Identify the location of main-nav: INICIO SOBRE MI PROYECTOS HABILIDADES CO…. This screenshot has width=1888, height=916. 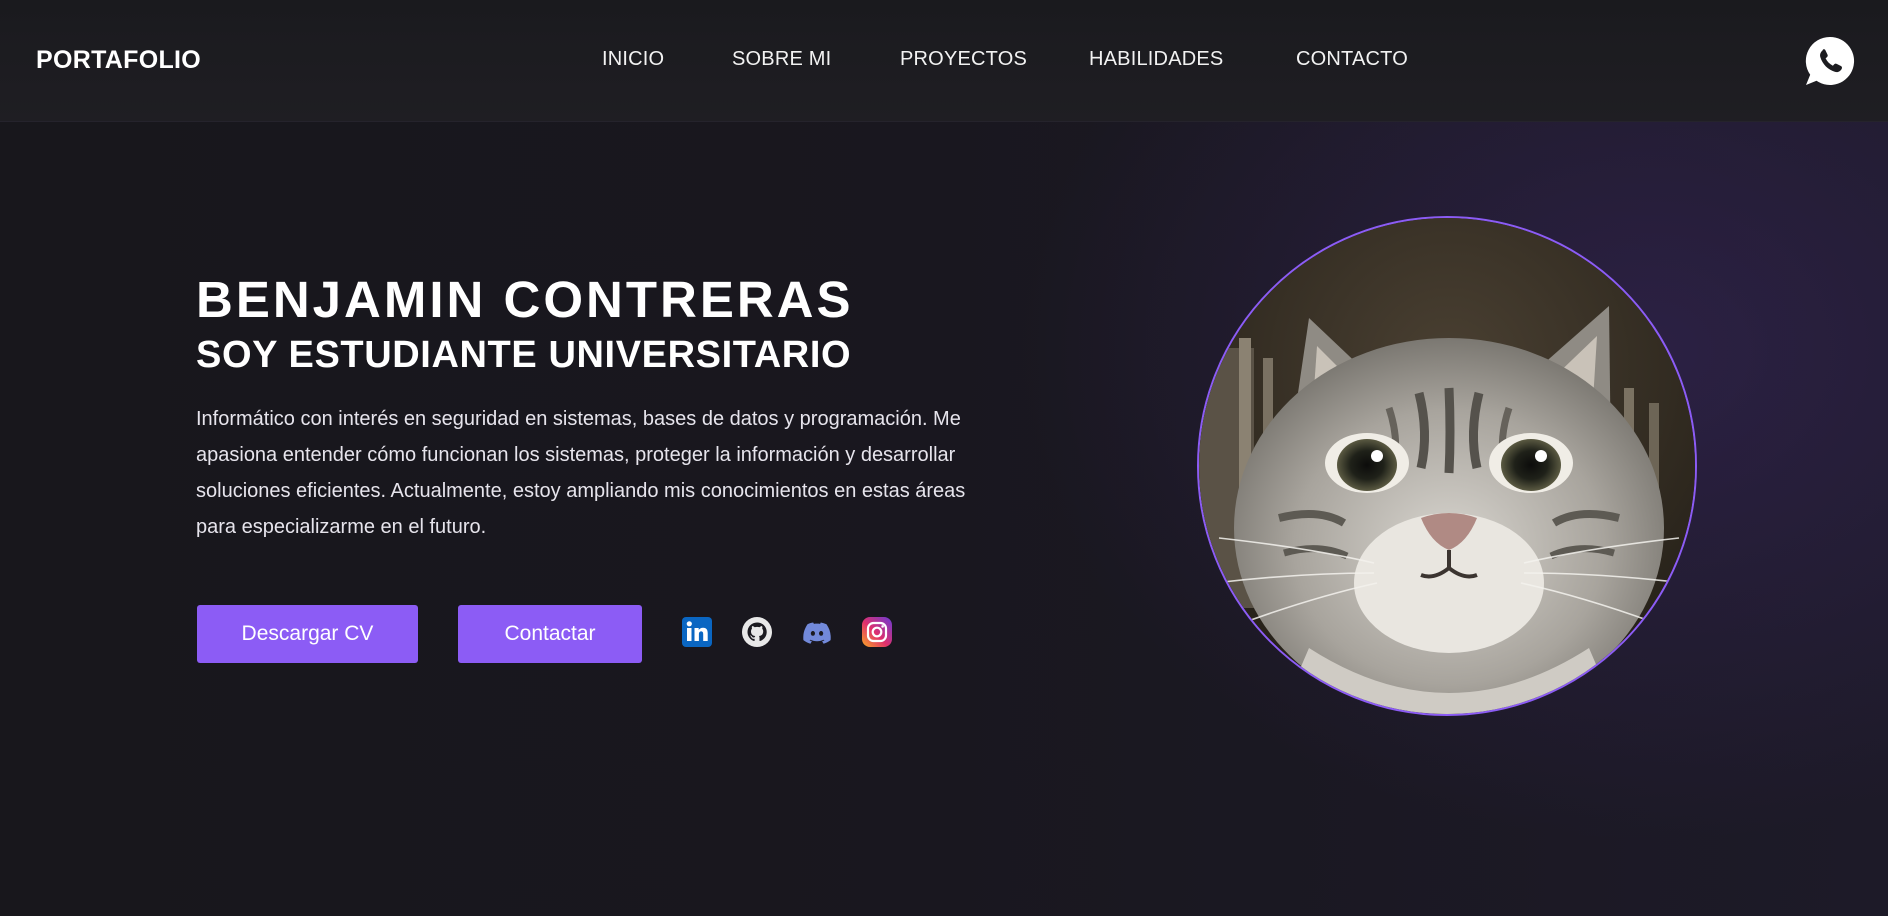
(944, 62).